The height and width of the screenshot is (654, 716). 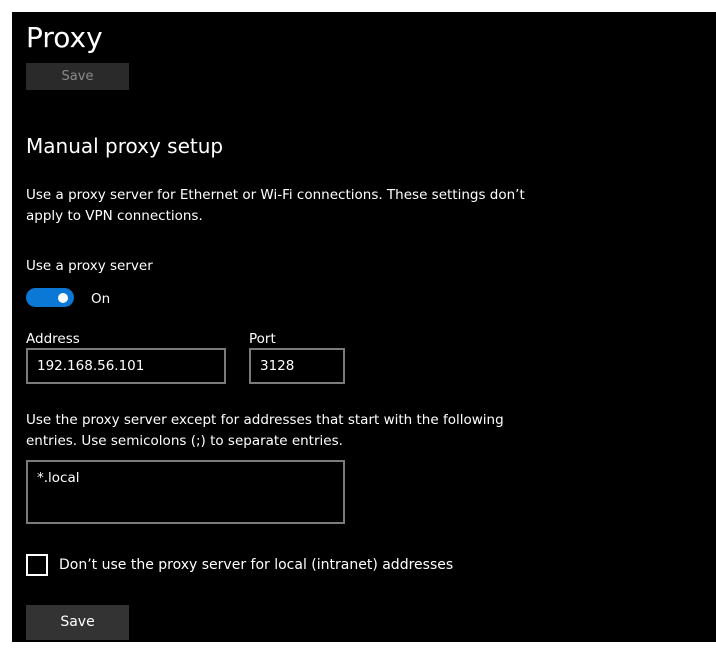 I want to click on local-addresses-checkbox, so click(x=37, y=565).